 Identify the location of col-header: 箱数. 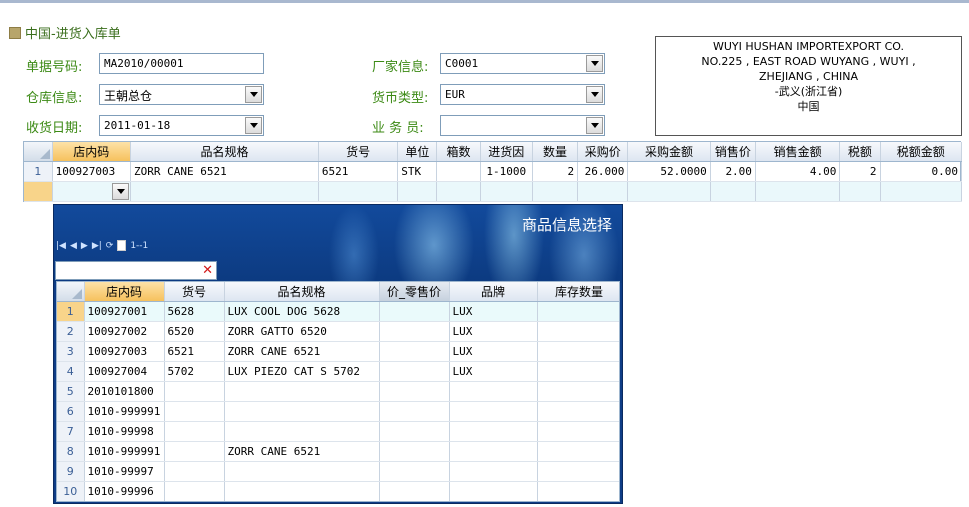
(458, 152).